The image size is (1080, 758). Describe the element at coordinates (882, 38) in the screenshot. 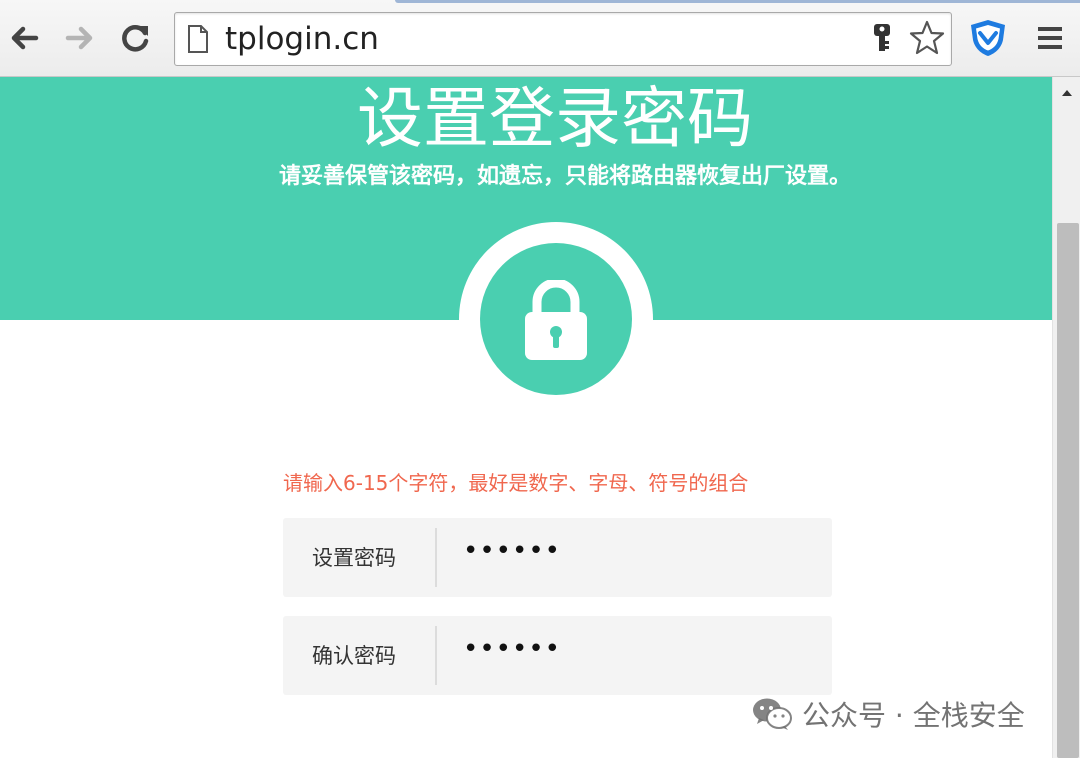

I see `key-icon` at that location.